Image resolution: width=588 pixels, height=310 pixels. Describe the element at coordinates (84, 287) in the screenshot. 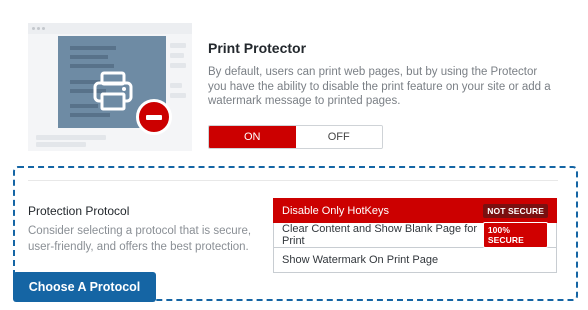

I see `choose-protocol-callout: Choose A Protocol` at that location.